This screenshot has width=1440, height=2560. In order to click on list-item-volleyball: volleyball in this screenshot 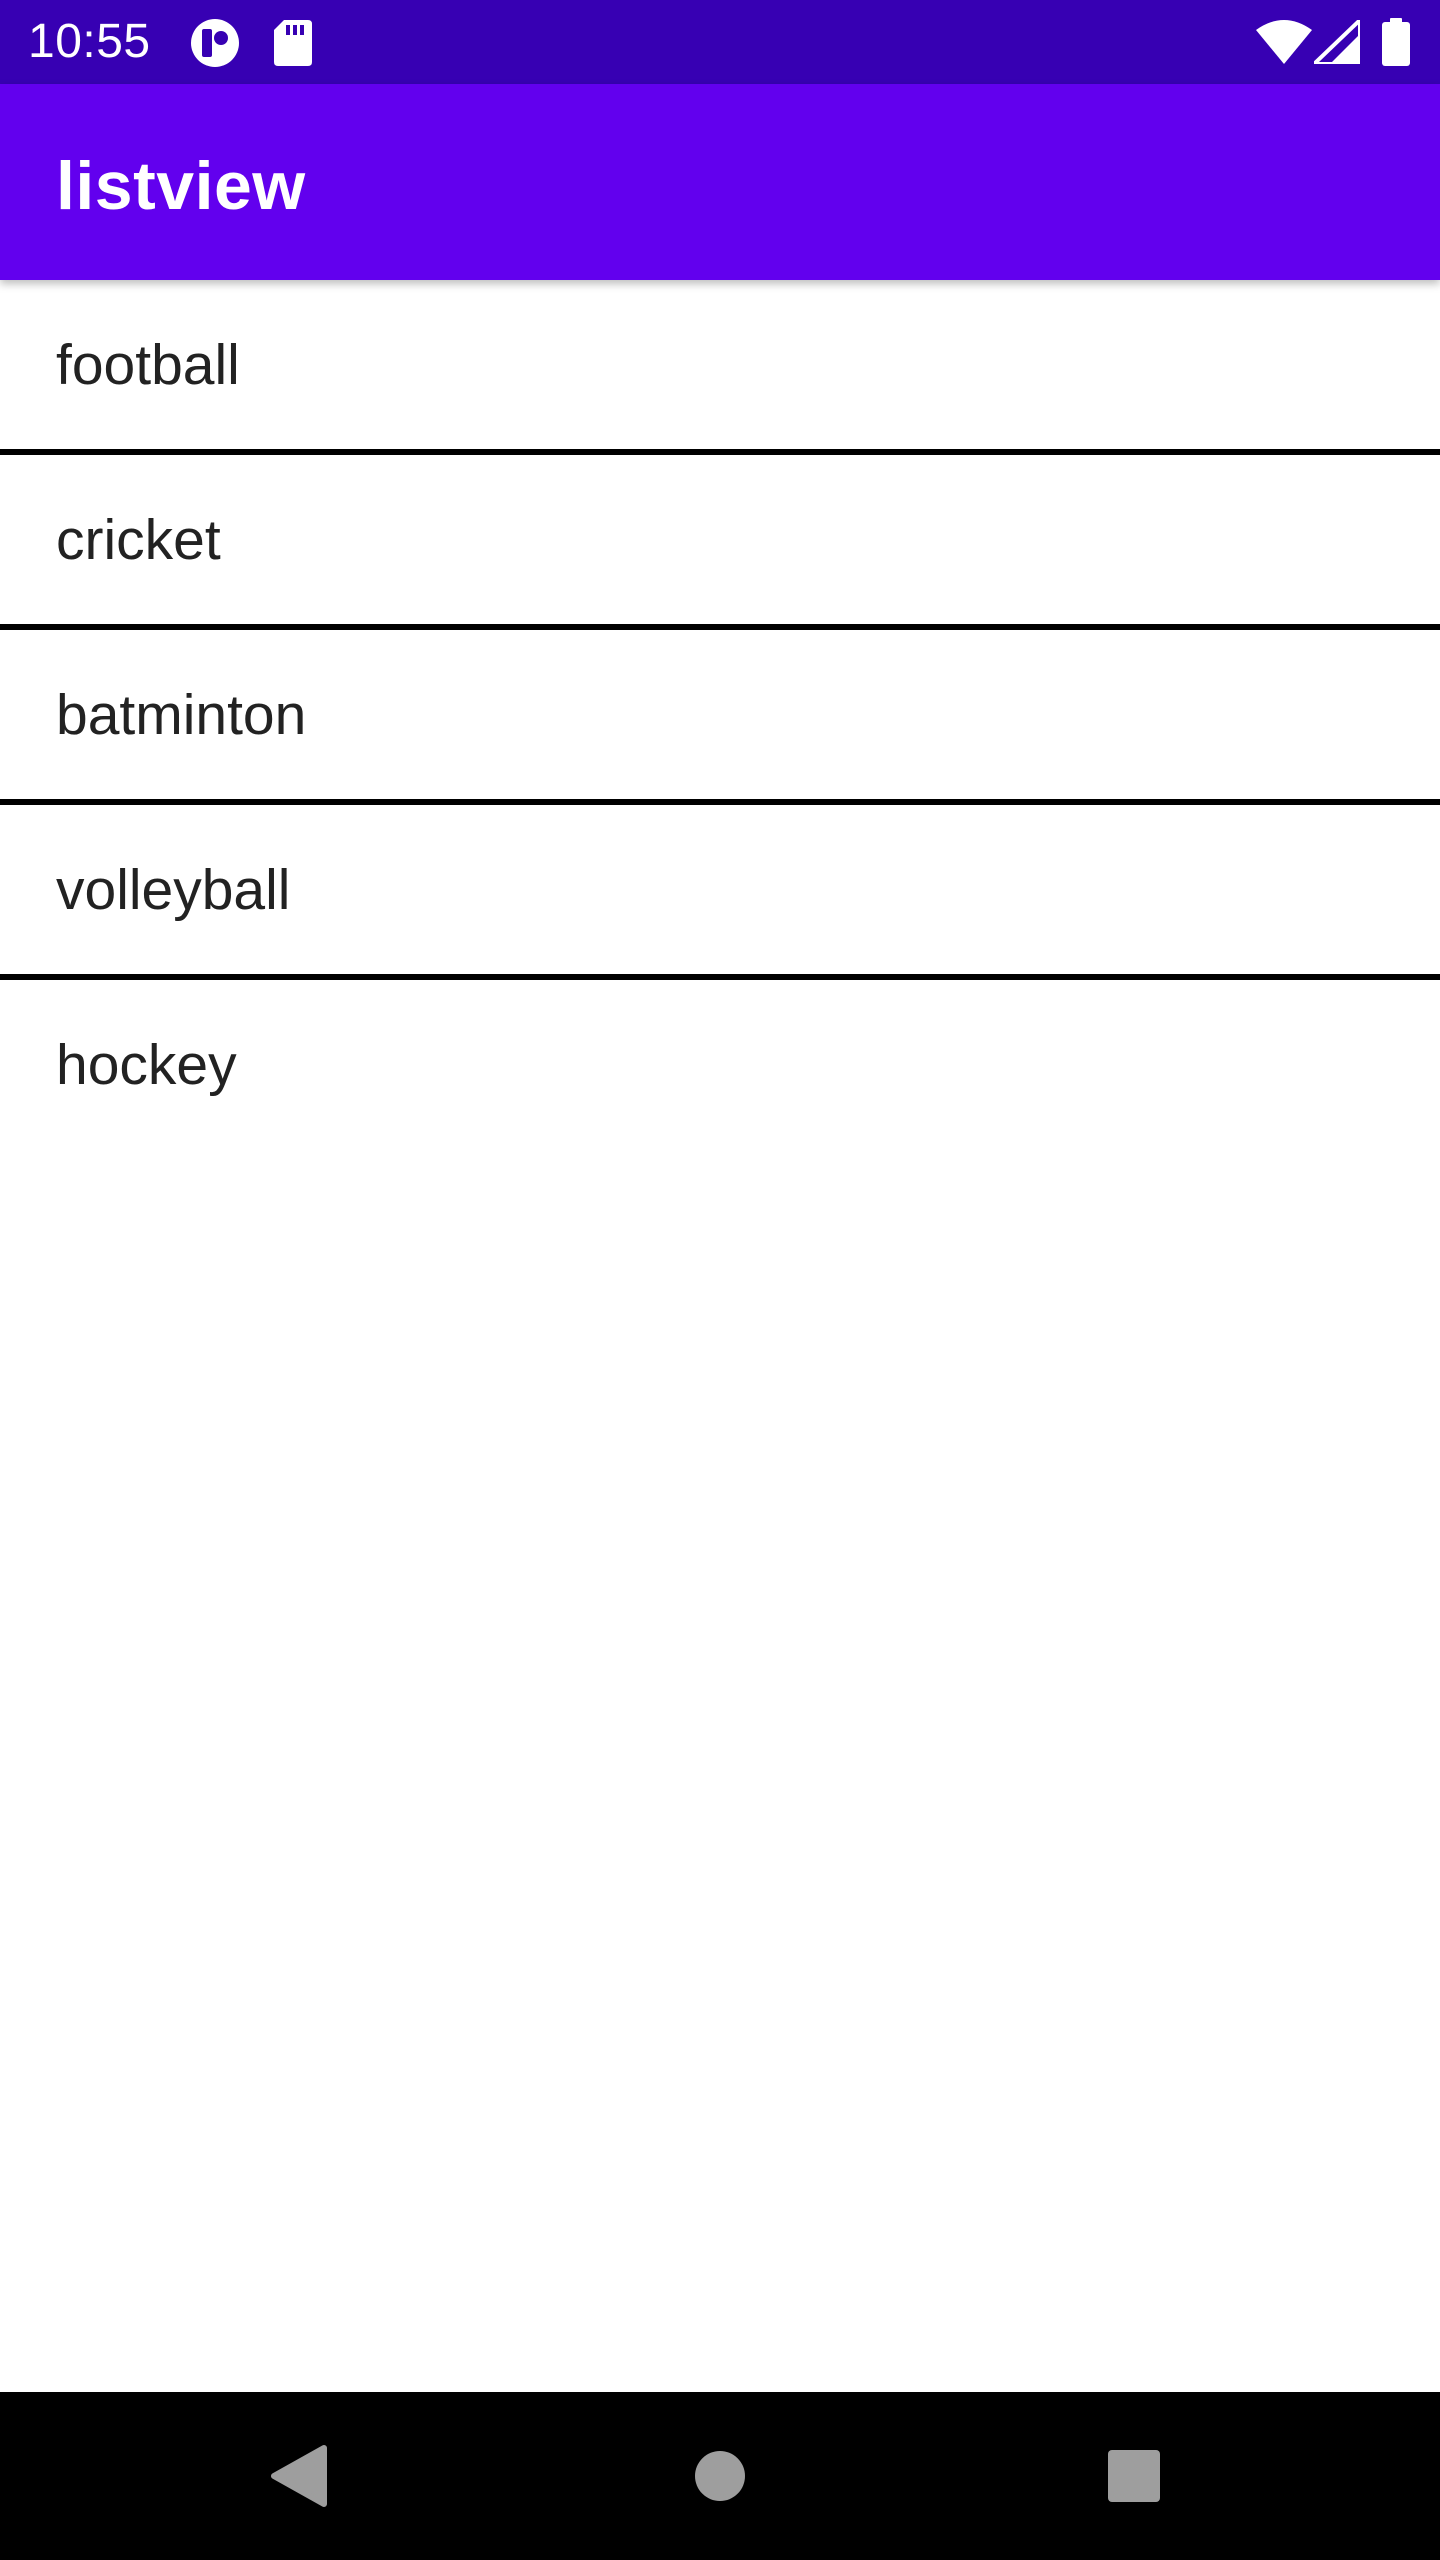, I will do `click(720, 889)`.